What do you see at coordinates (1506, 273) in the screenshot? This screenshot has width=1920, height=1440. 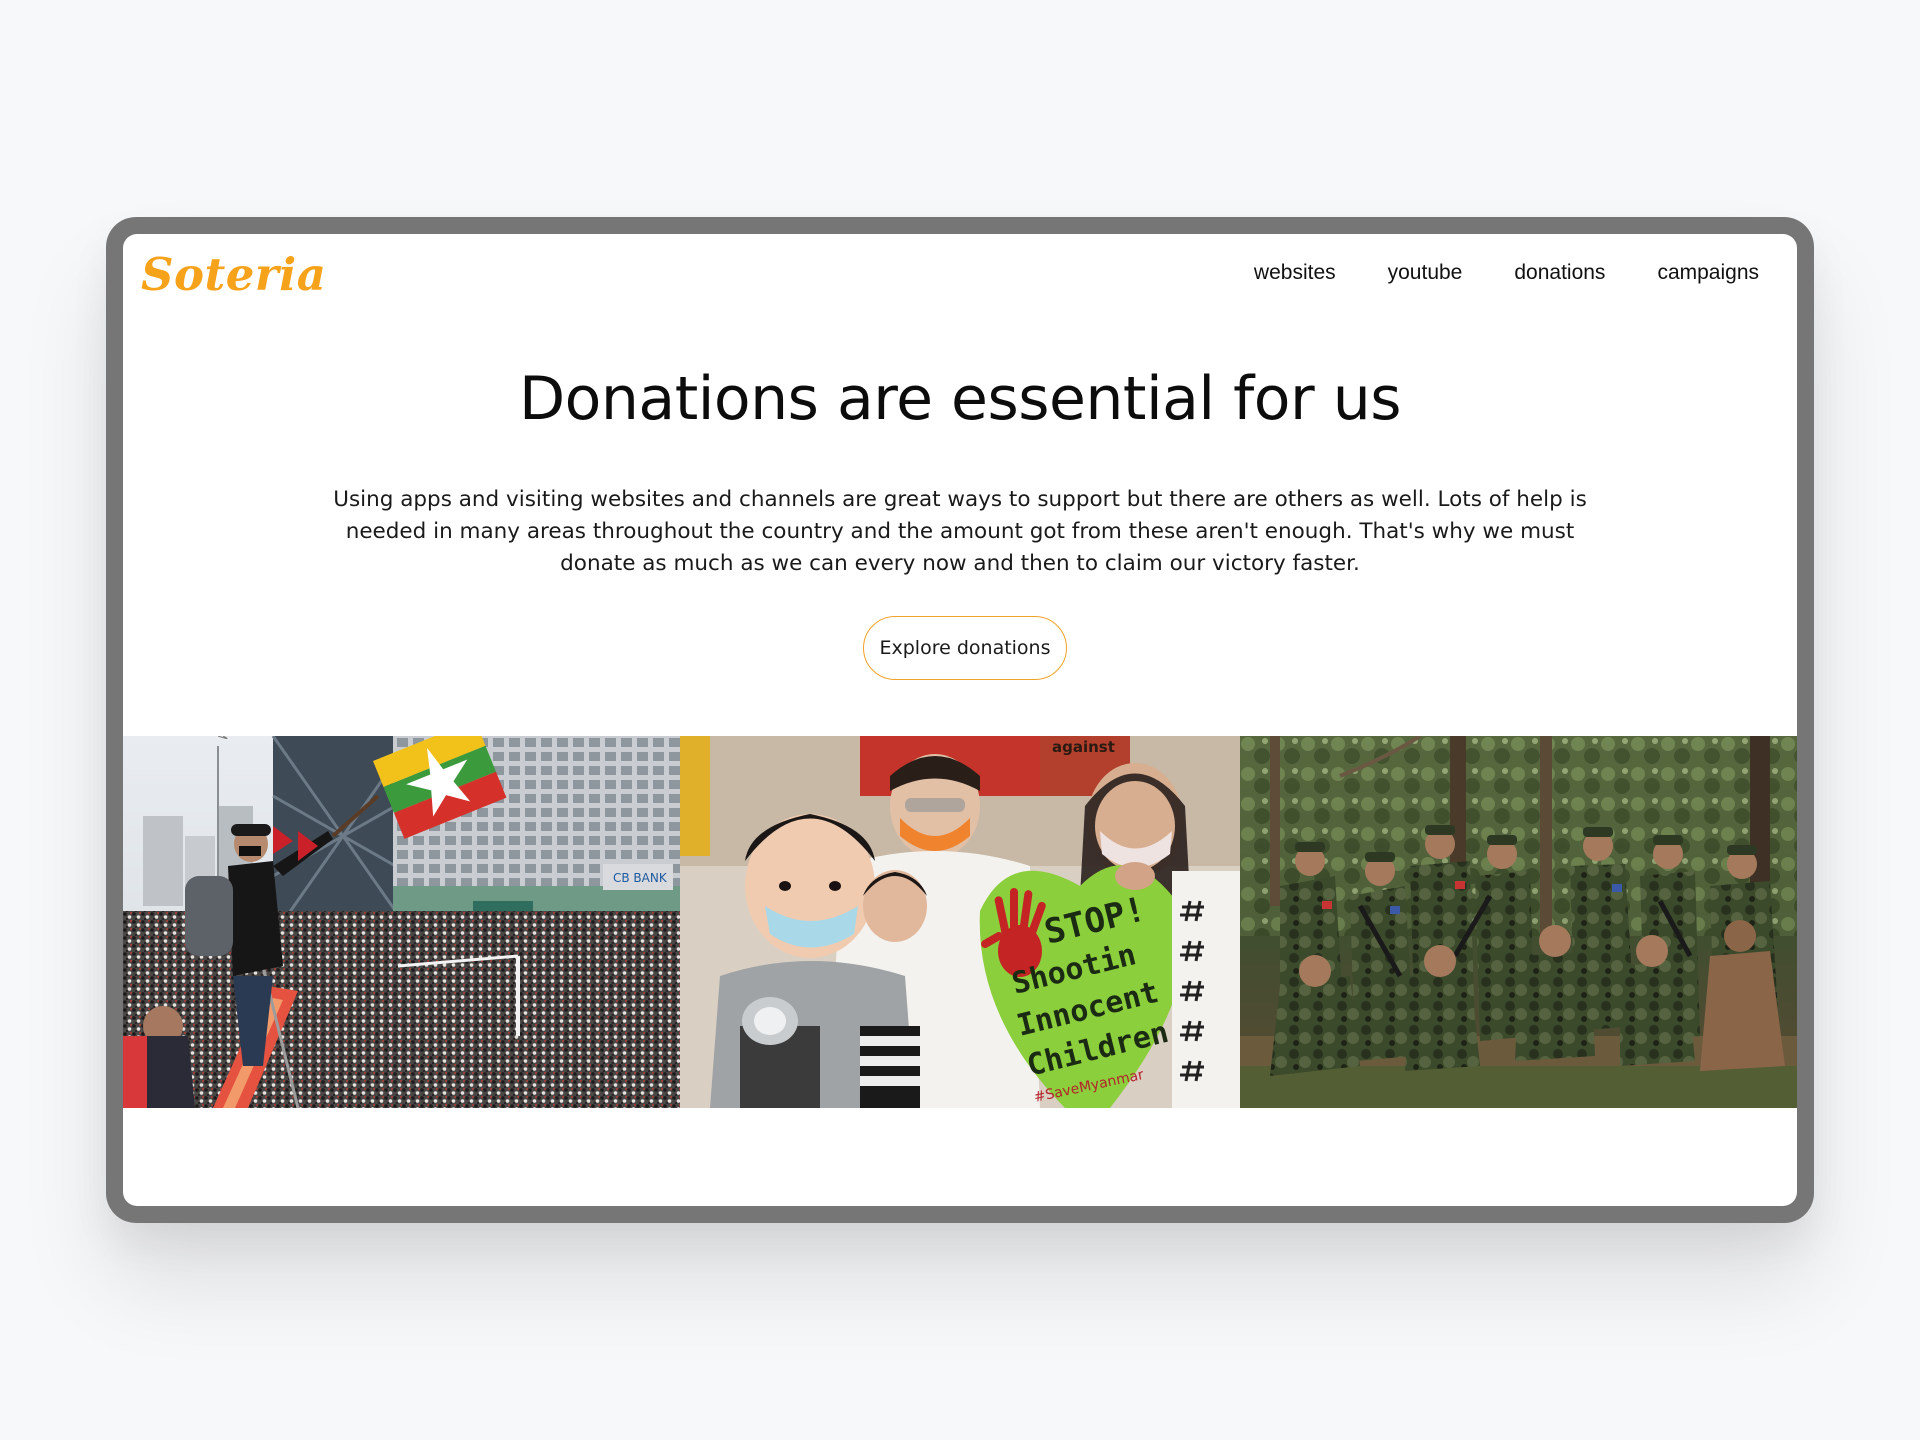 I see `main-nav: websites youtube donations campaigns` at bounding box center [1506, 273].